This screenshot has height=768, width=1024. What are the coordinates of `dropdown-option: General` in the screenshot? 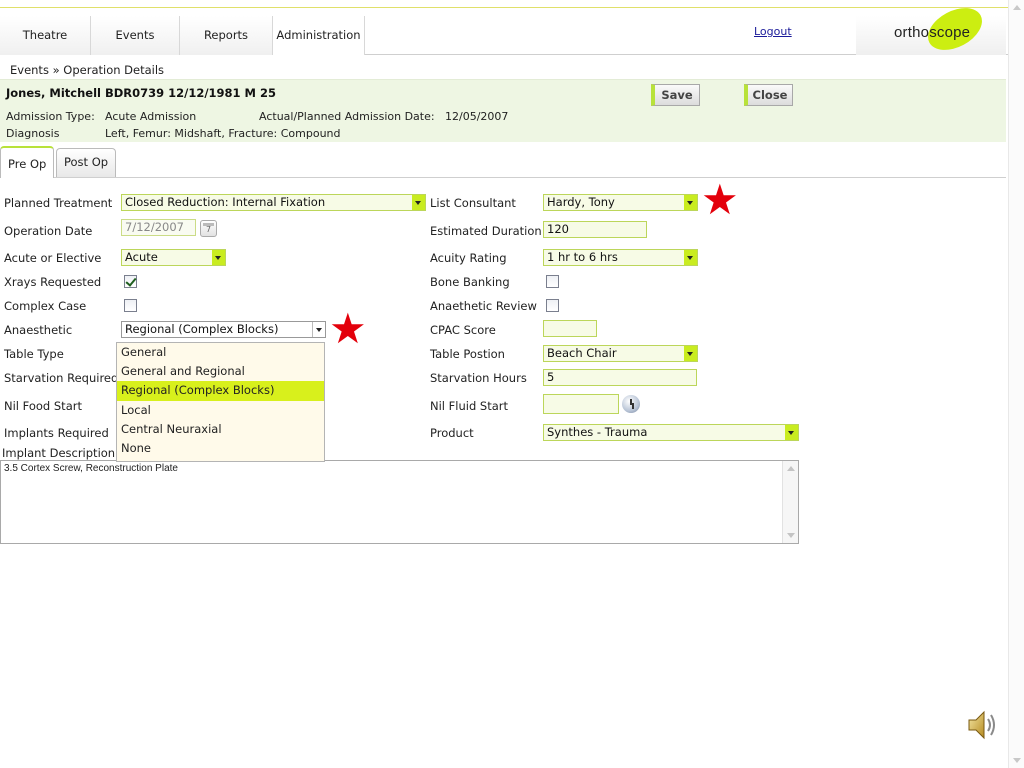 It's located at (220, 352).